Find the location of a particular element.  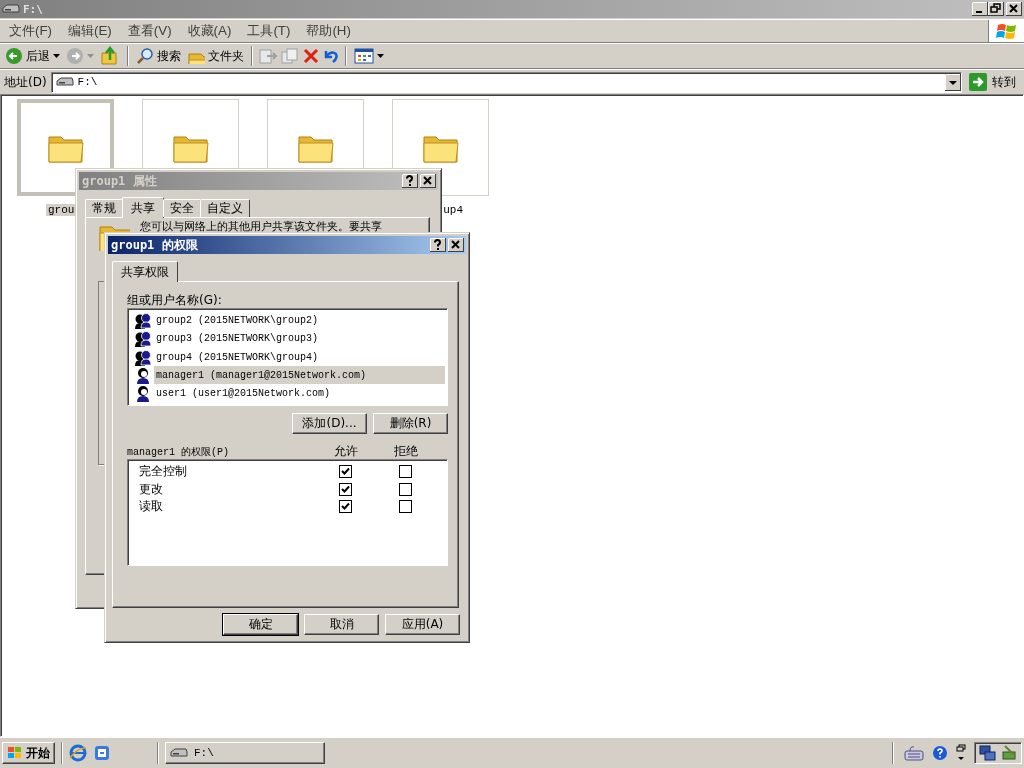

minimize-button is located at coordinates (980, 9).